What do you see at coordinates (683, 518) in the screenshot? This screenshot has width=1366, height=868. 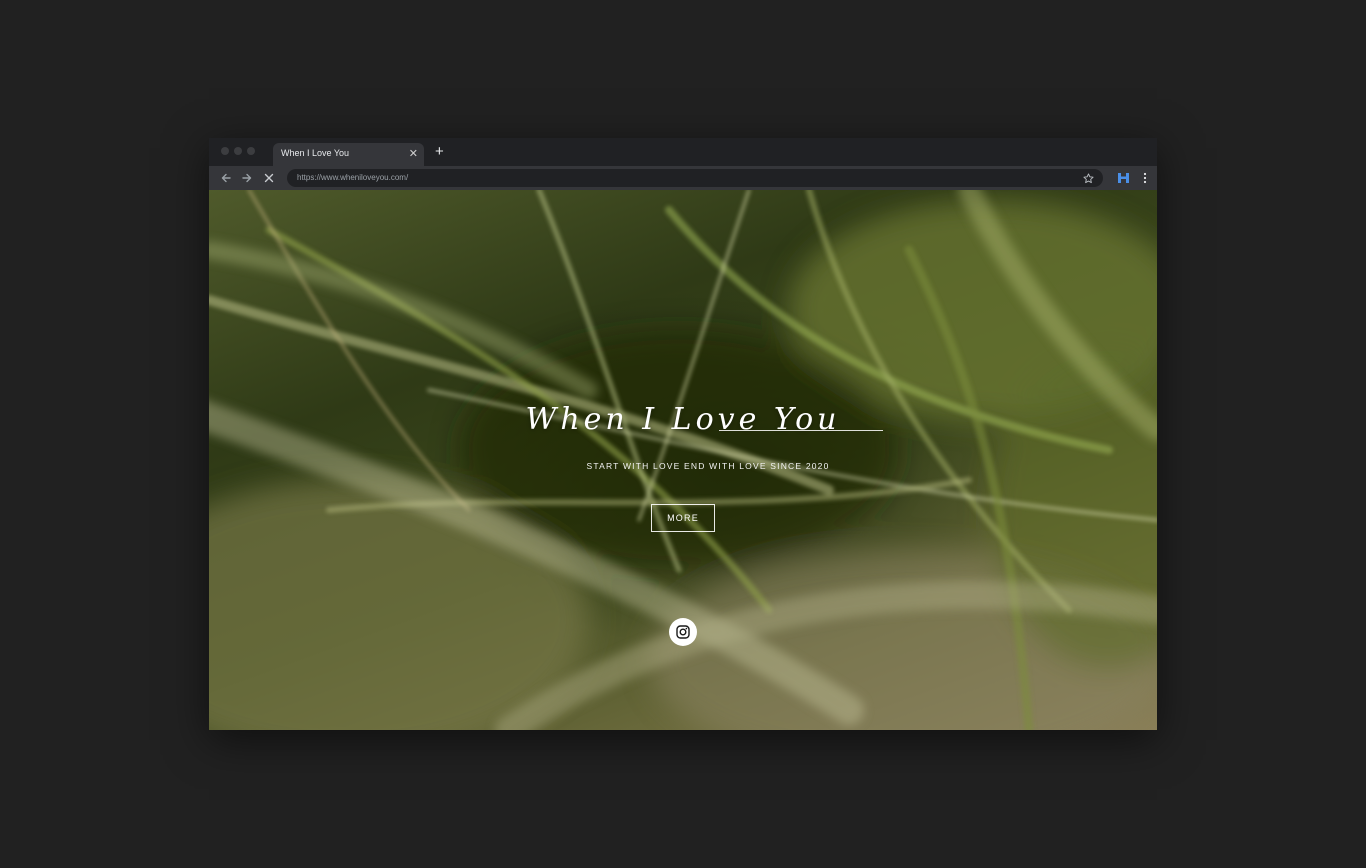 I see `more-button: MORE` at bounding box center [683, 518].